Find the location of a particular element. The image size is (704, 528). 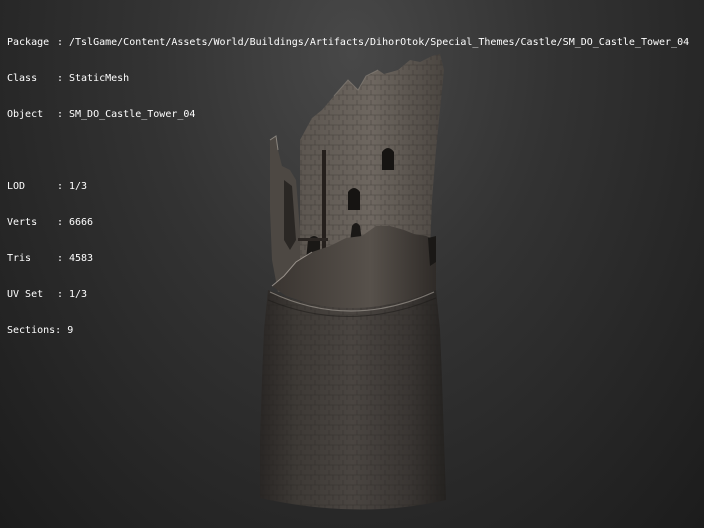

info-key: Object is located at coordinates (25, 114).